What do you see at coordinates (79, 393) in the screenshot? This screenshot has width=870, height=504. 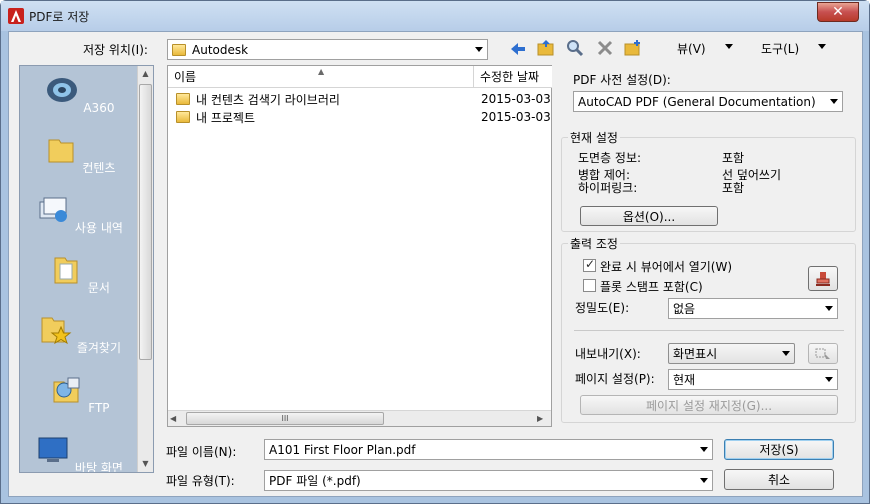 I see `place-ftp: FTP` at bounding box center [79, 393].